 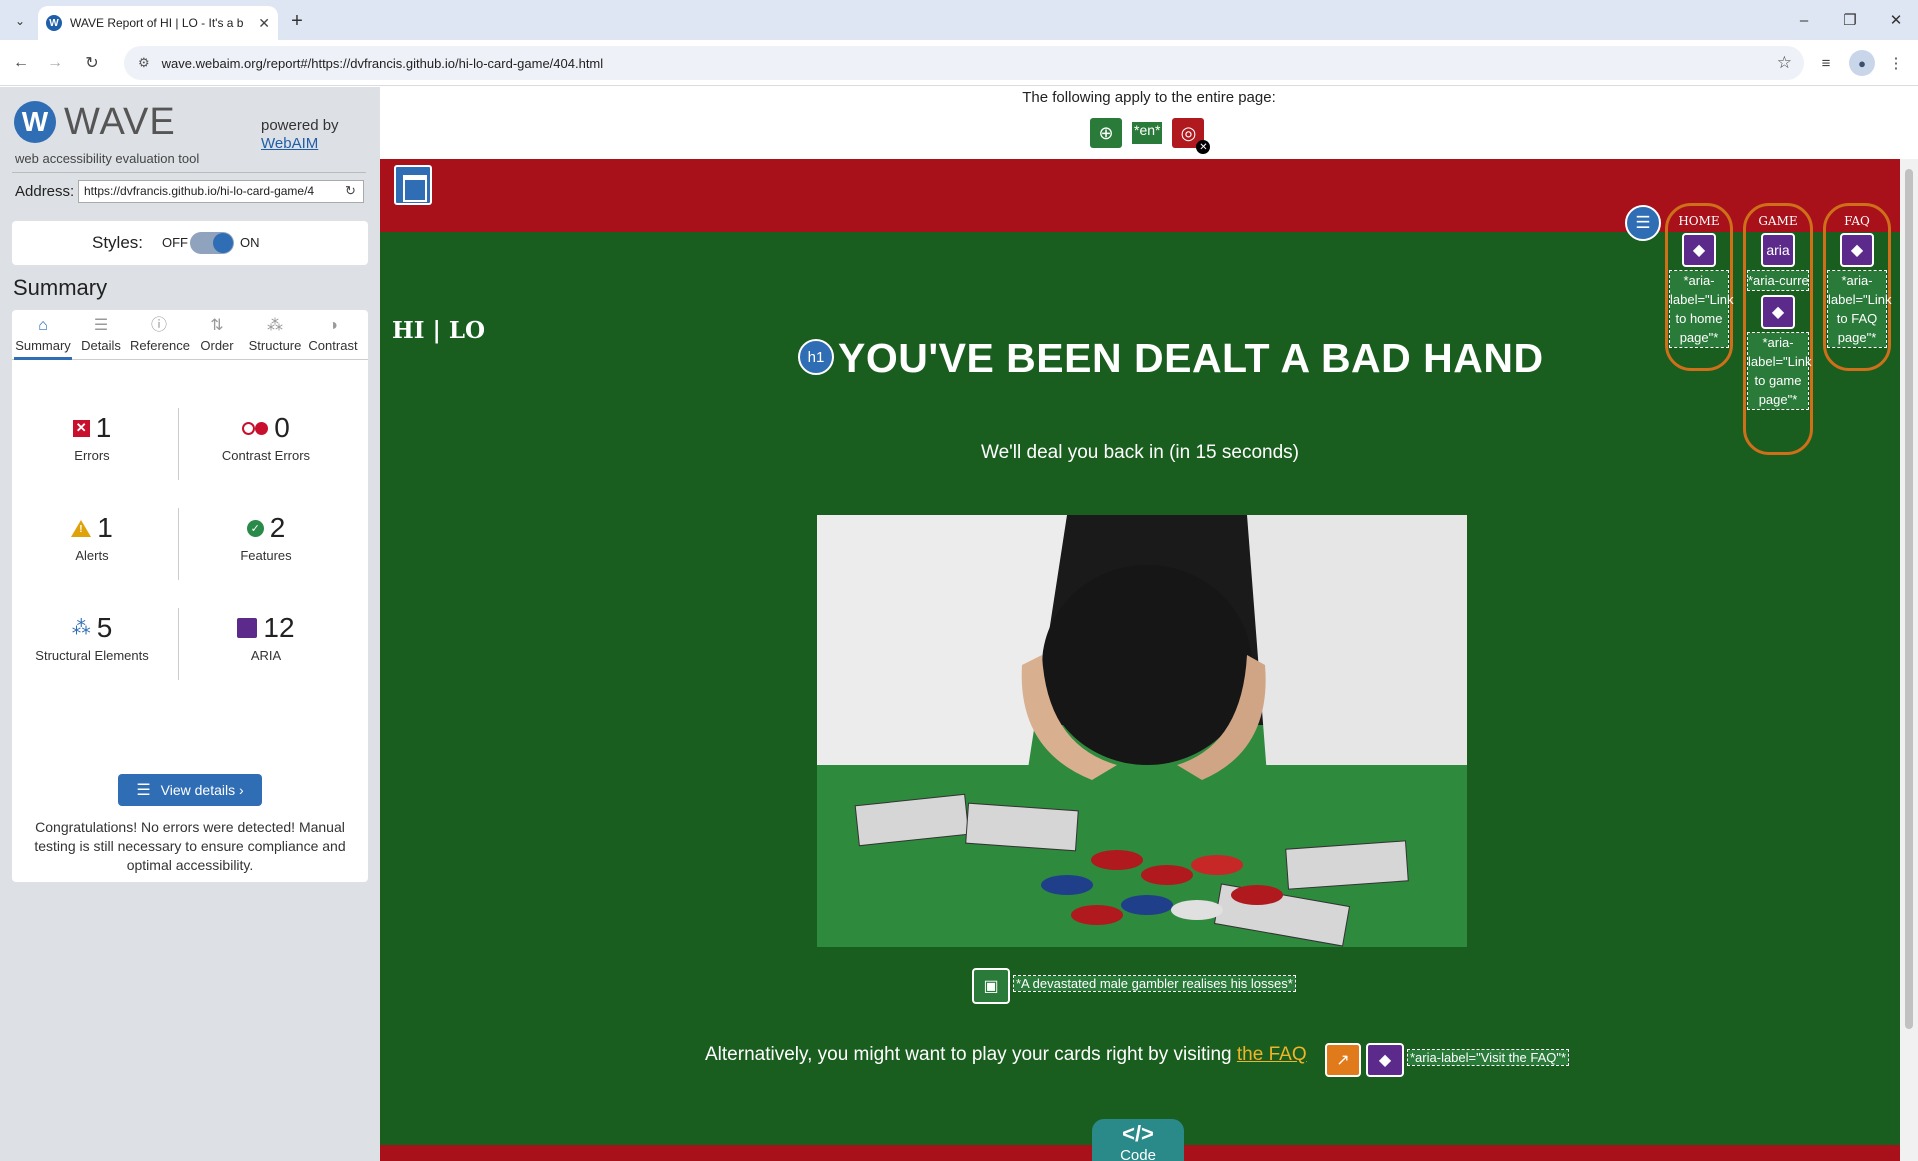 I want to click on features-stat: ✓ 2 Features, so click(x=266, y=537).